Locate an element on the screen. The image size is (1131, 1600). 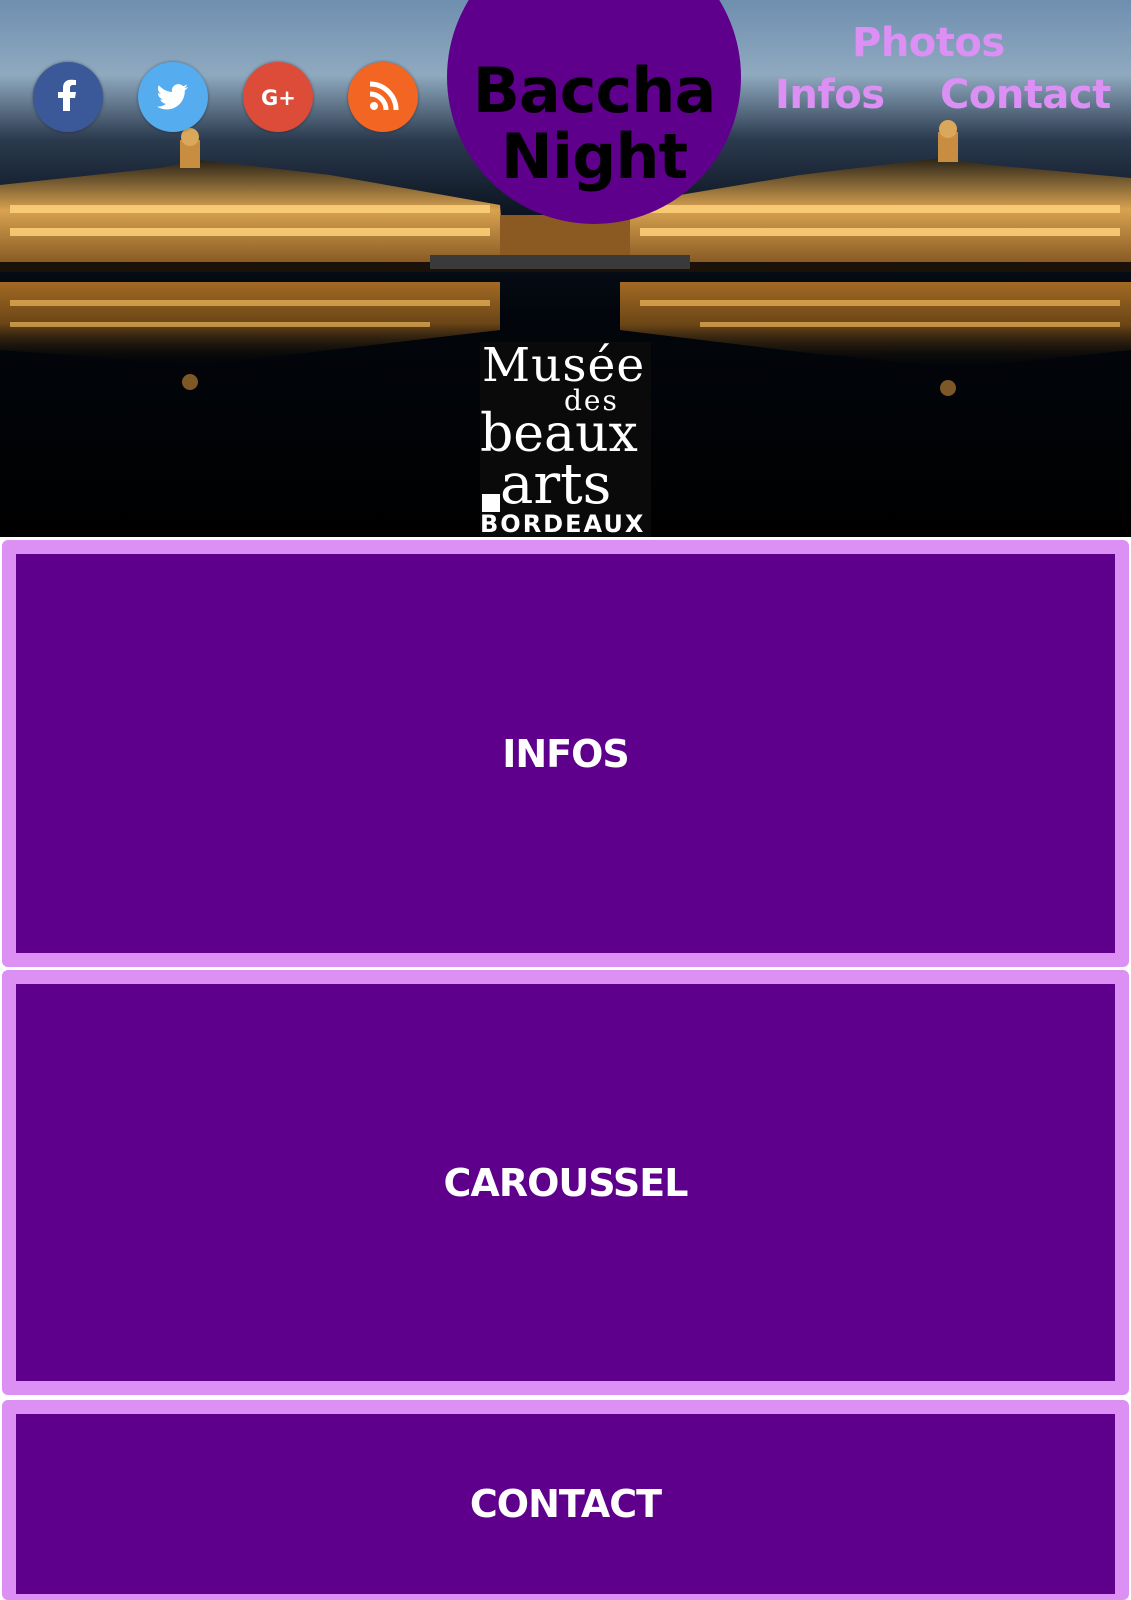
facebook-icon is located at coordinates (67, 95).